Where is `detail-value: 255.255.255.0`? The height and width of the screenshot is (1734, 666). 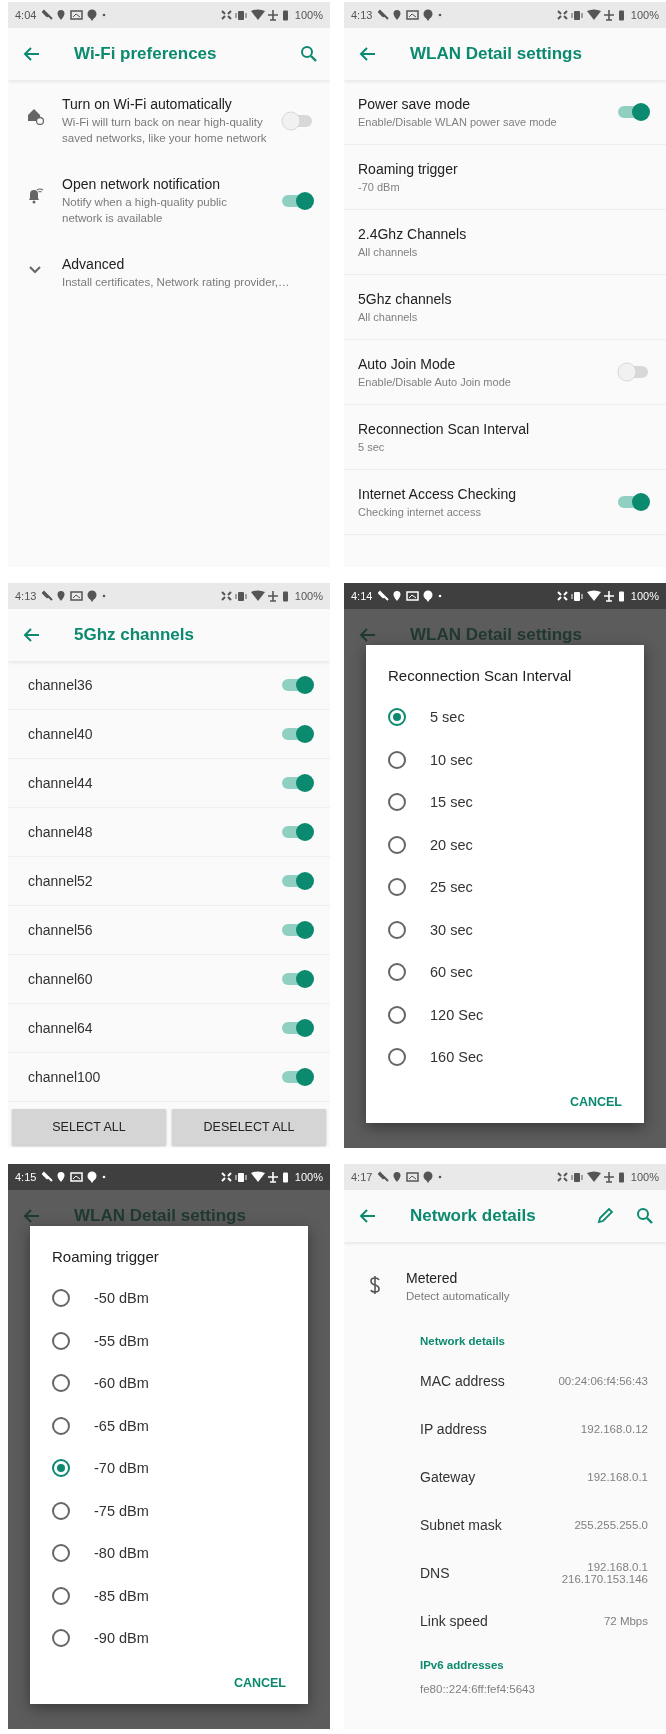
detail-value: 255.255.255.0 is located at coordinates (611, 1524).